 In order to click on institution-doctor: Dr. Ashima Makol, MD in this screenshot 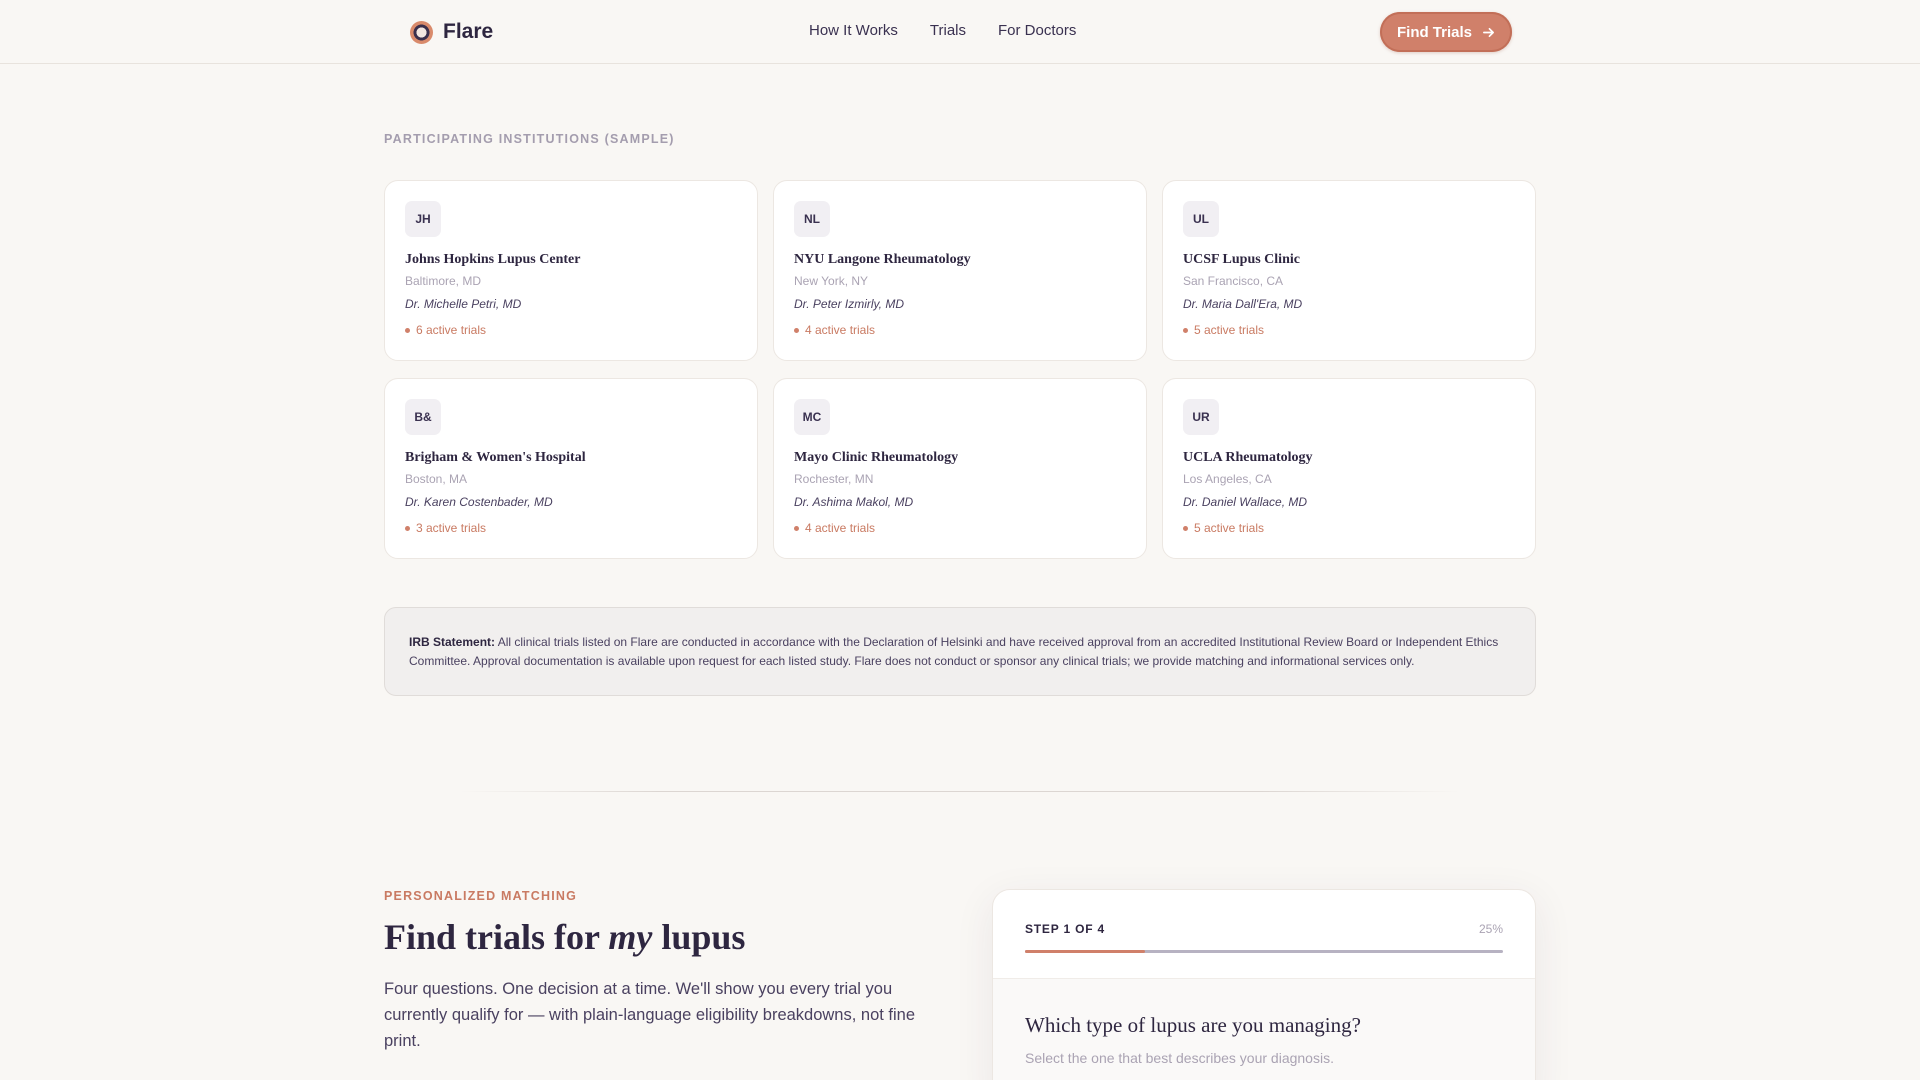, I will do `click(854, 502)`.